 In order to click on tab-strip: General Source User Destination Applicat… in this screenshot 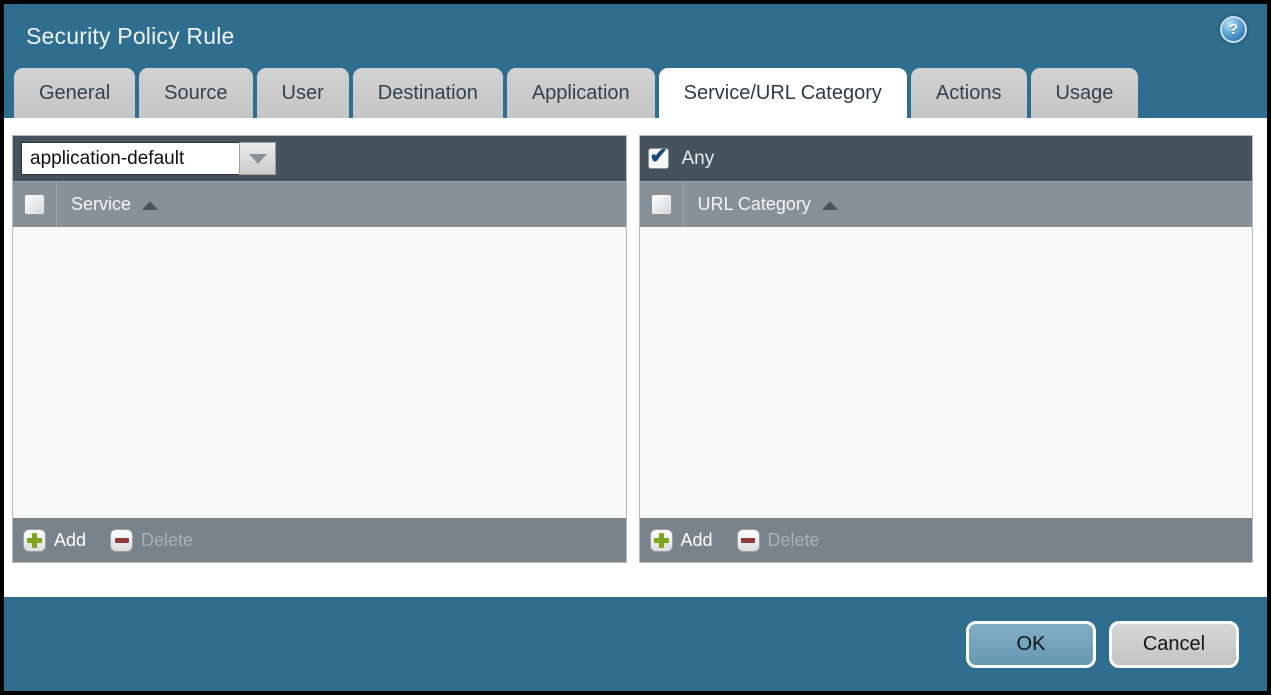, I will do `click(635, 93)`.